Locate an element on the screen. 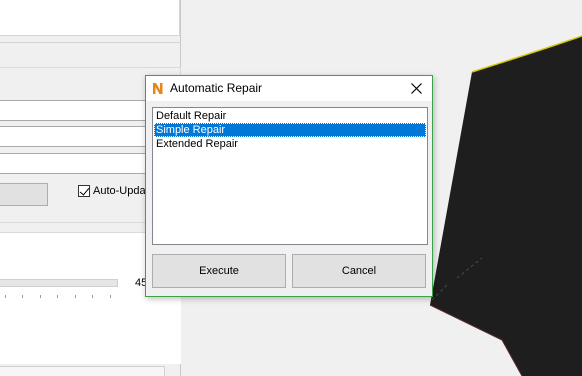  panel-bottom-box is located at coordinates (82, 371).